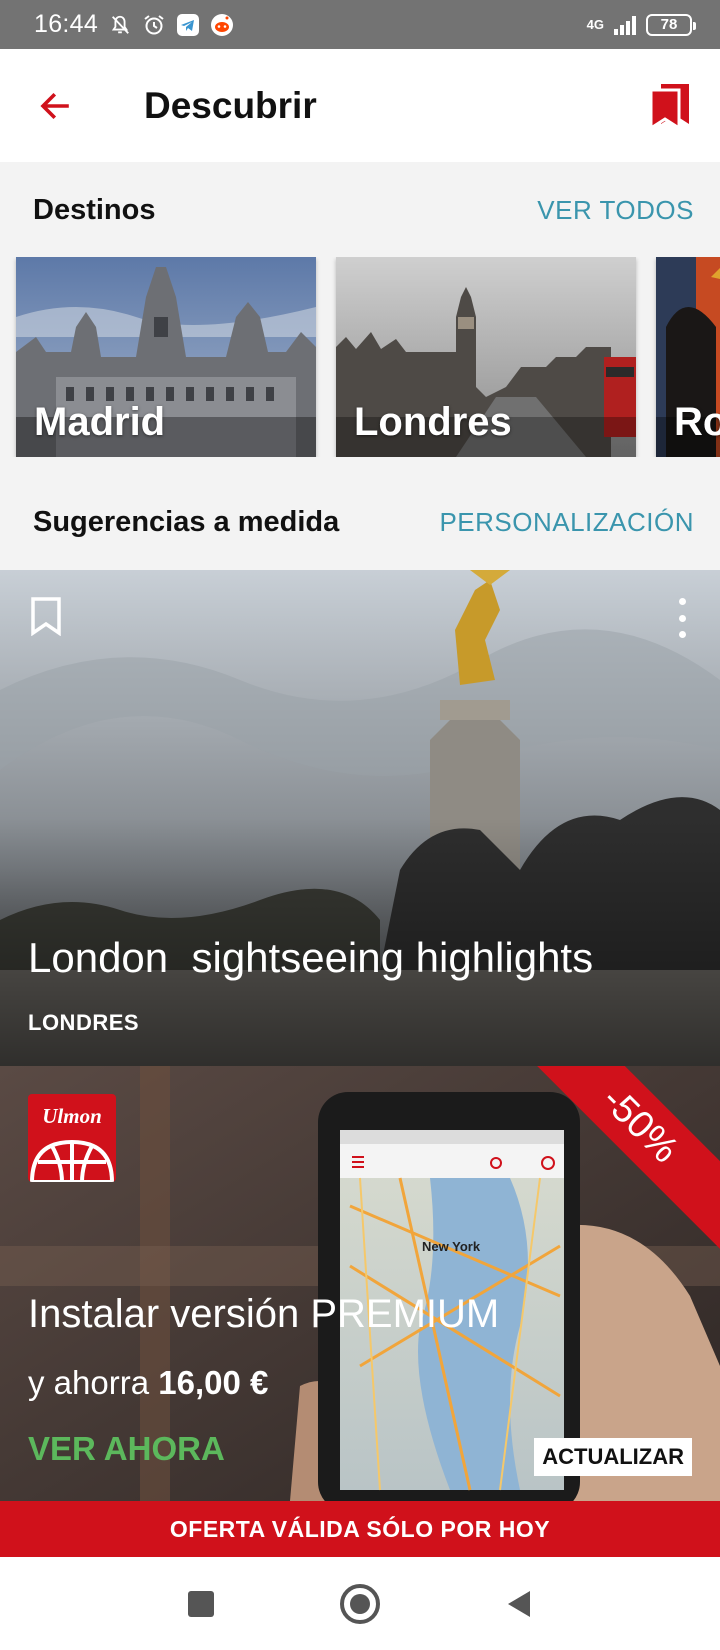  What do you see at coordinates (433, 422) in the screenshot?
I see `destination-name: Londres` at bounding box center [433, 422].